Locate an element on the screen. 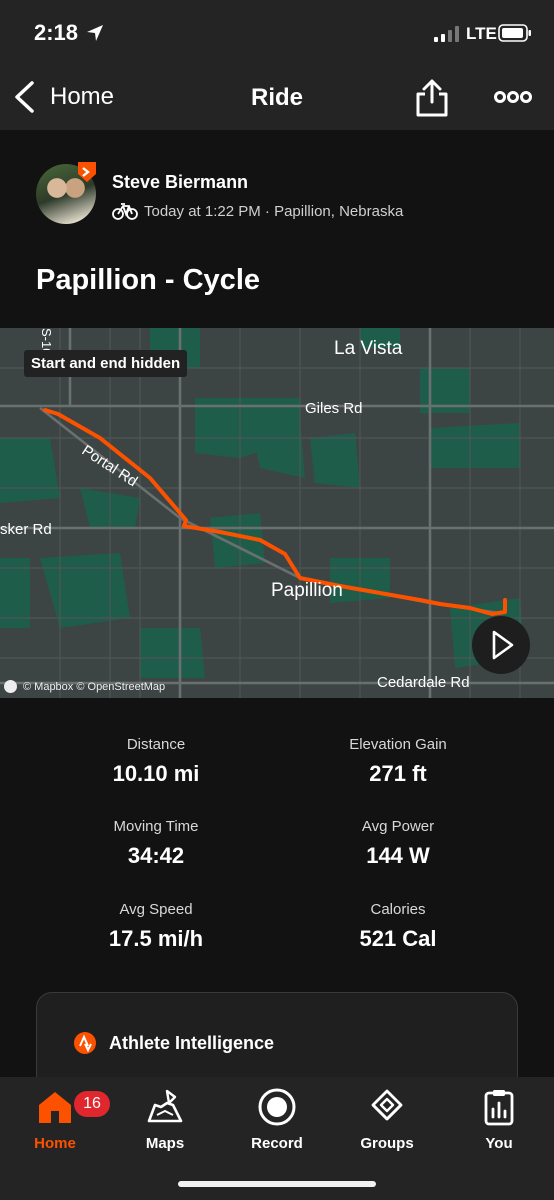 This screenshot has width=554, height=1200. nav-bar: Home Ride is located at coordinates (277, 97).